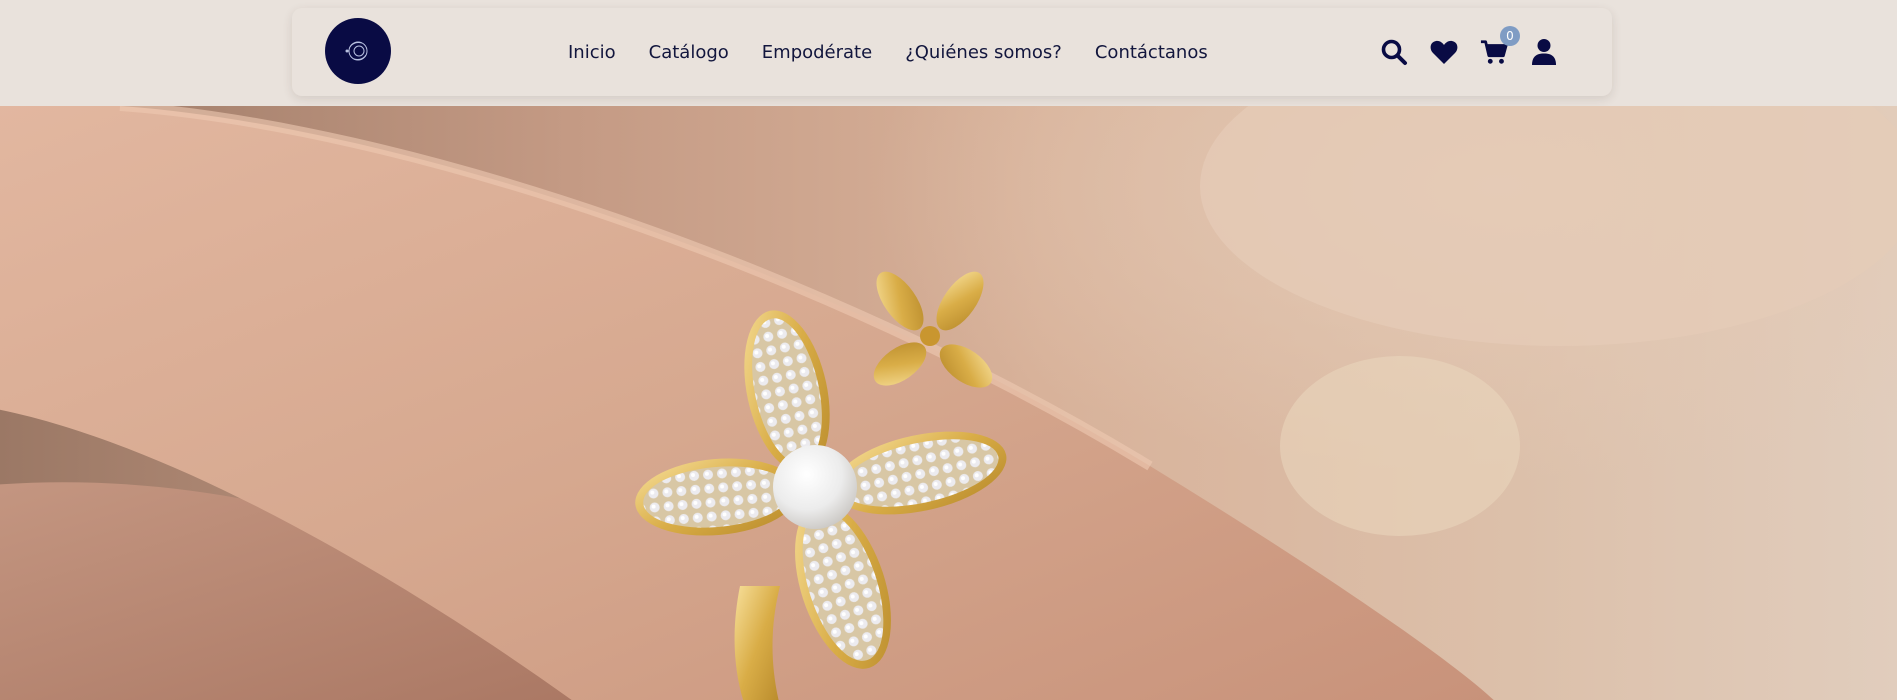 The image size is (1897, 700). I want to click on wishlist-button, so click(1444, 52).